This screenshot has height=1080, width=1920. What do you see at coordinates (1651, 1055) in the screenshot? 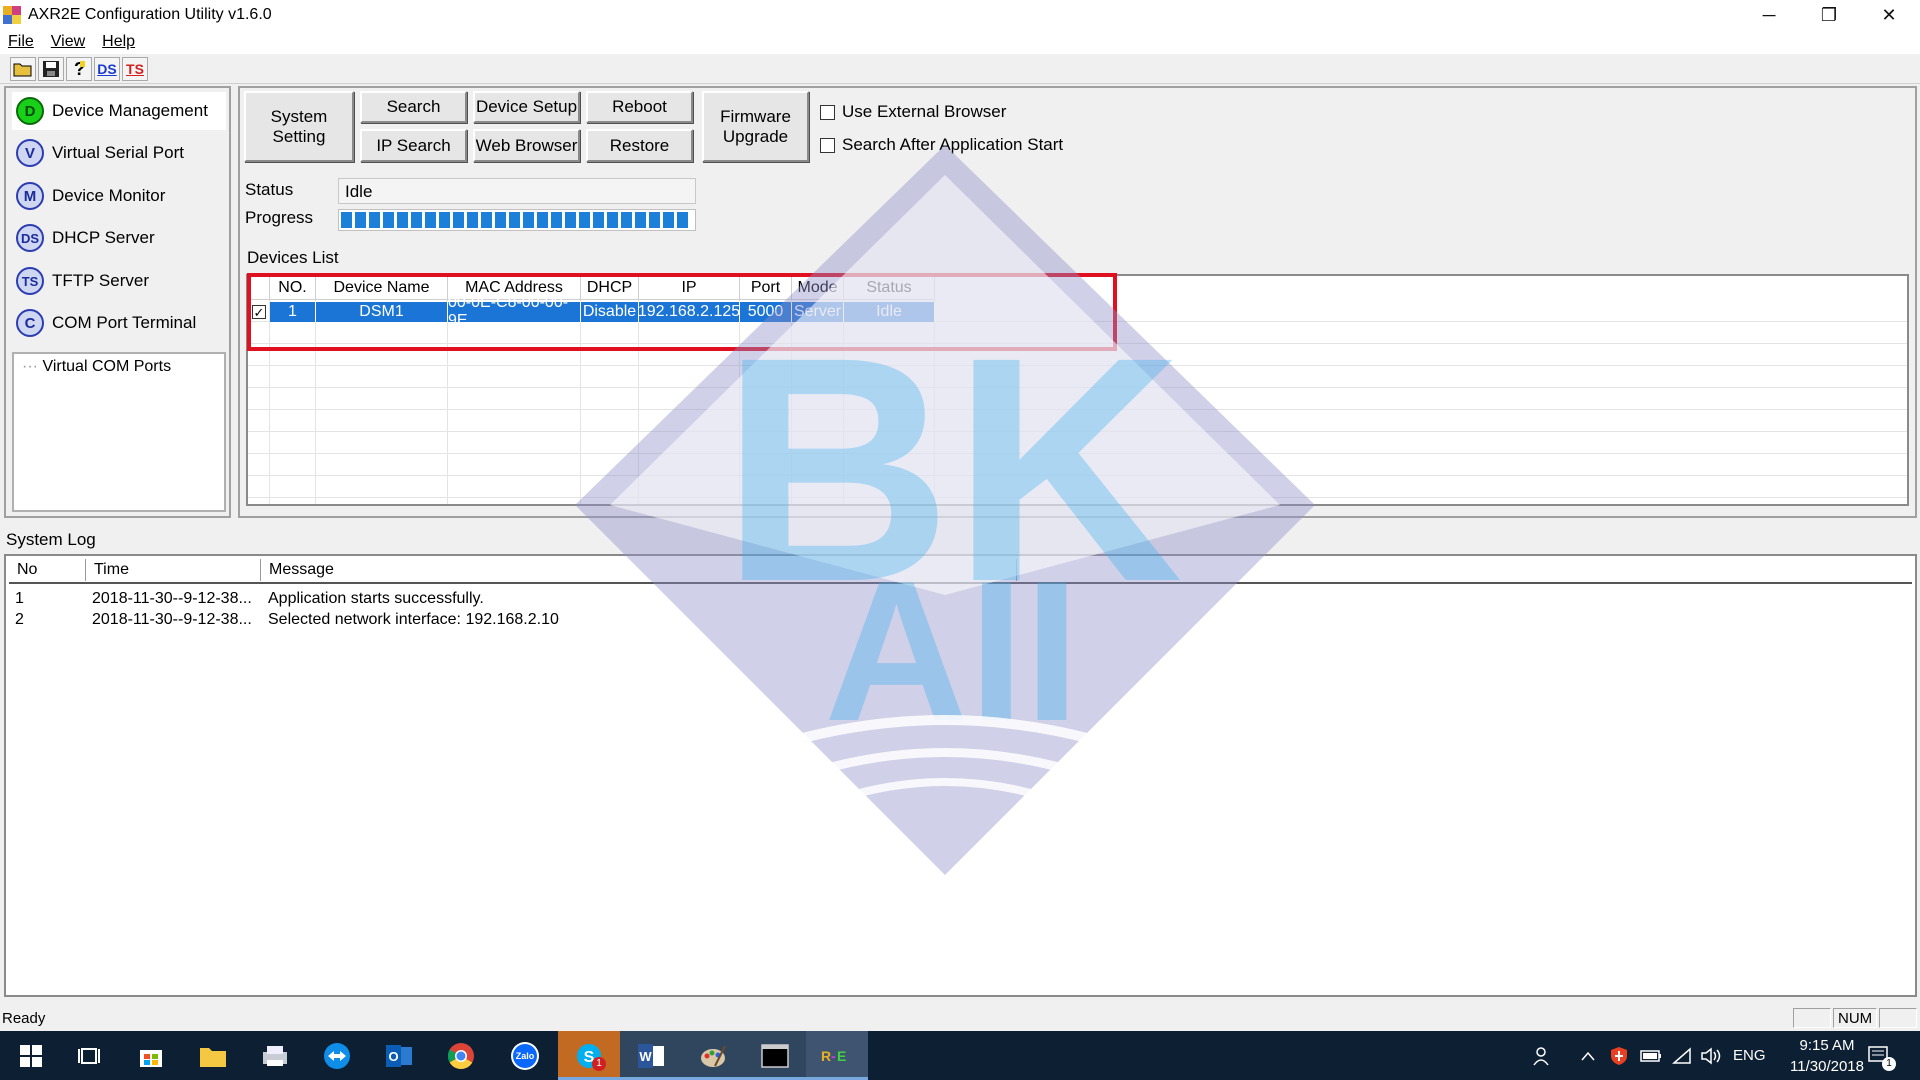
I see `battery-icon` at bounding box center [1651, 1055].